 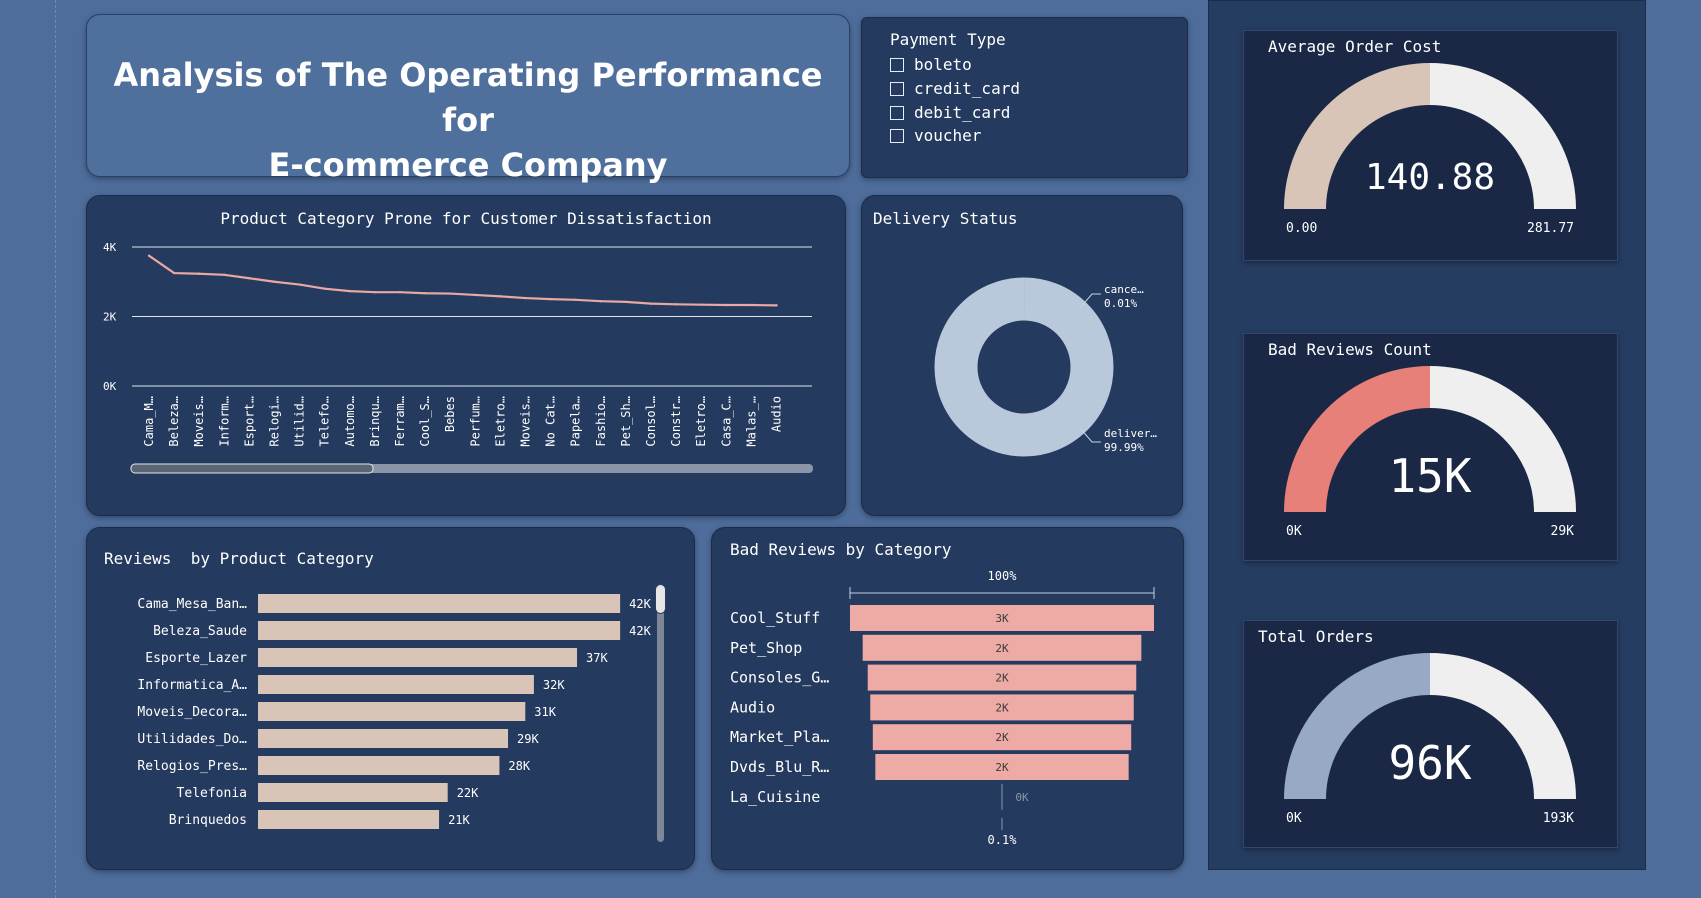 What do you see at coordinates (935, 135) in the screenshot?
I see `slicer-option-voucher: voucher` at bounding box center [935, 135].